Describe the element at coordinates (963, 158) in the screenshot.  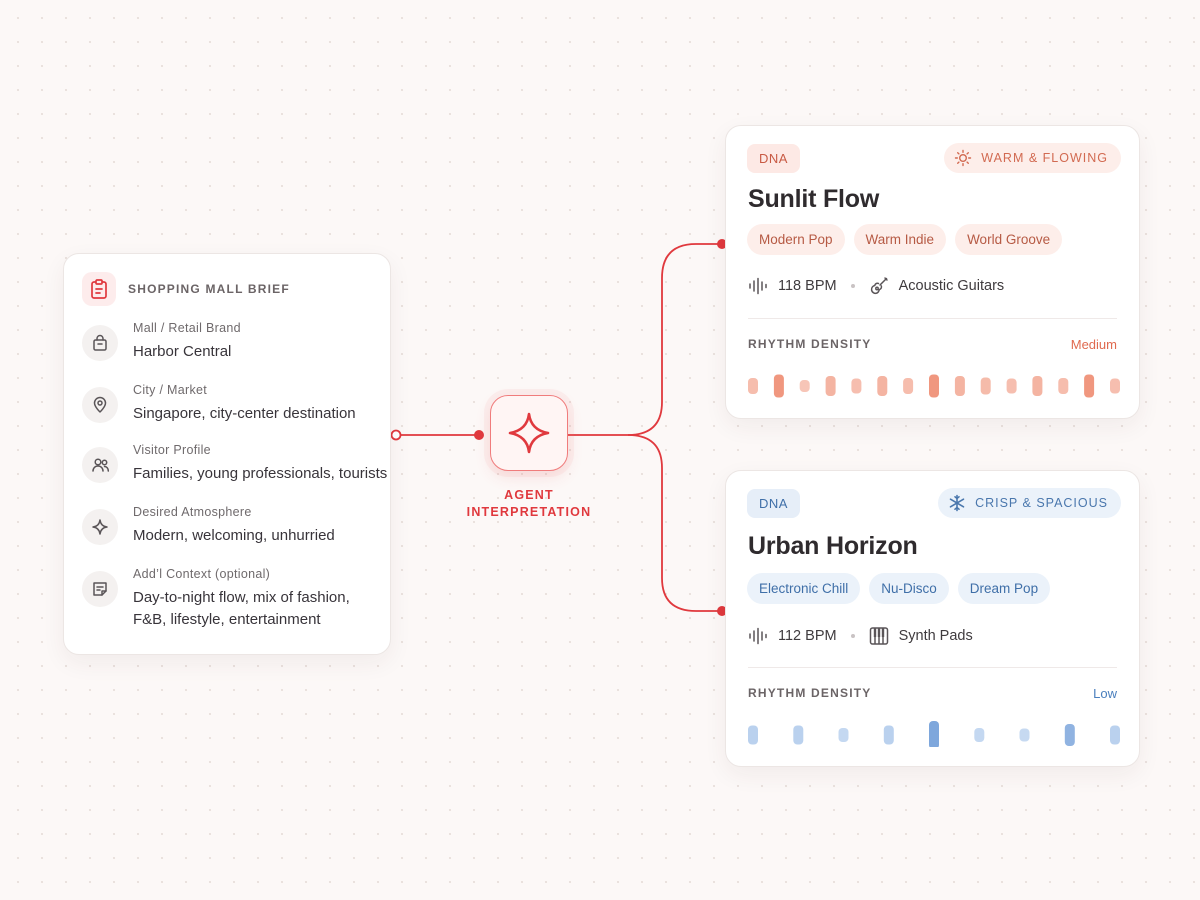
I see `sun-icon` at that location.